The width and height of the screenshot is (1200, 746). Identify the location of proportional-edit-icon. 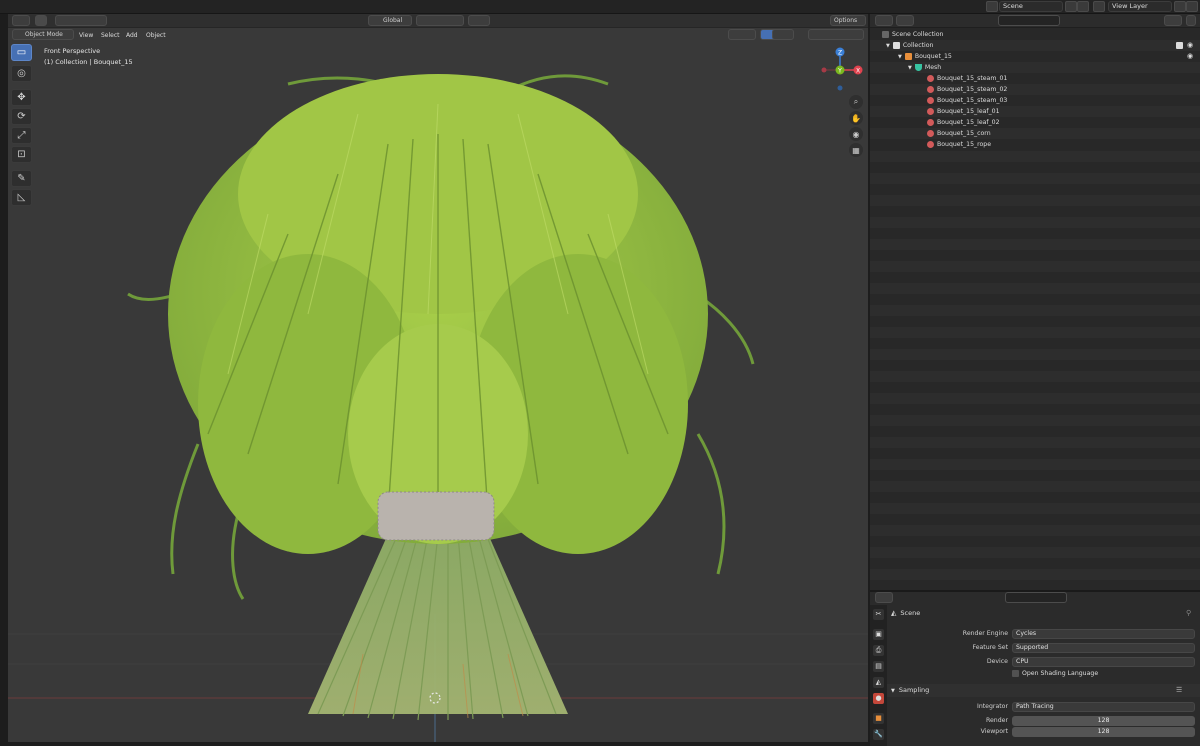
(479, 20).